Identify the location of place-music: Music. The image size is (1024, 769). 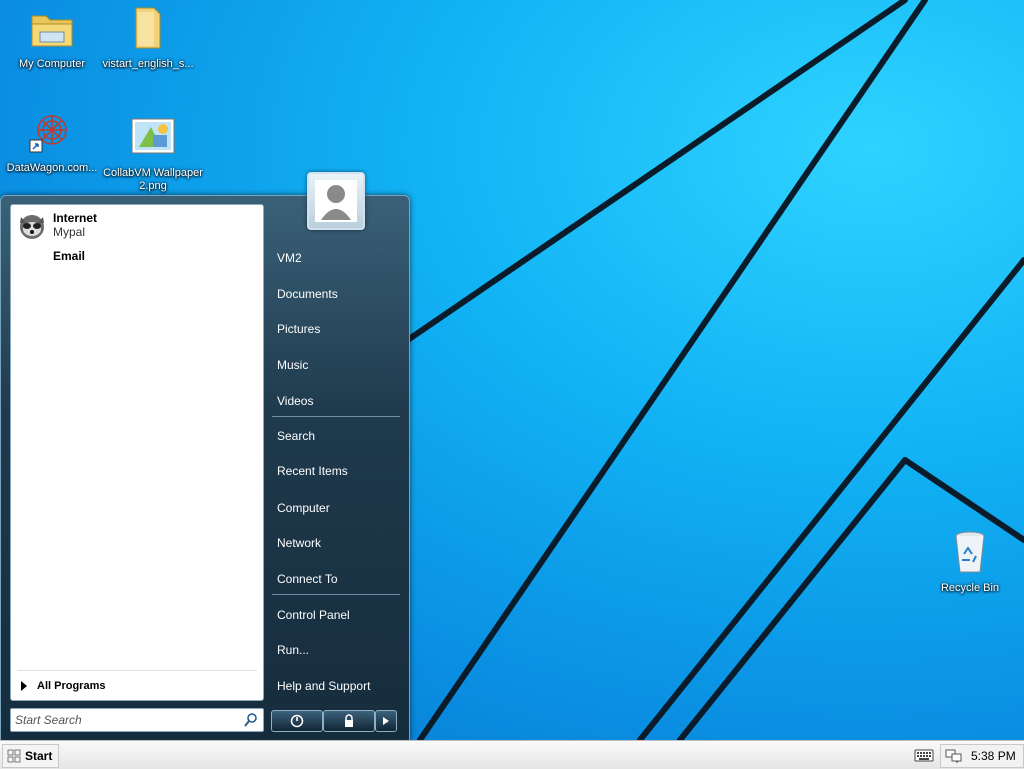
(338, 365).